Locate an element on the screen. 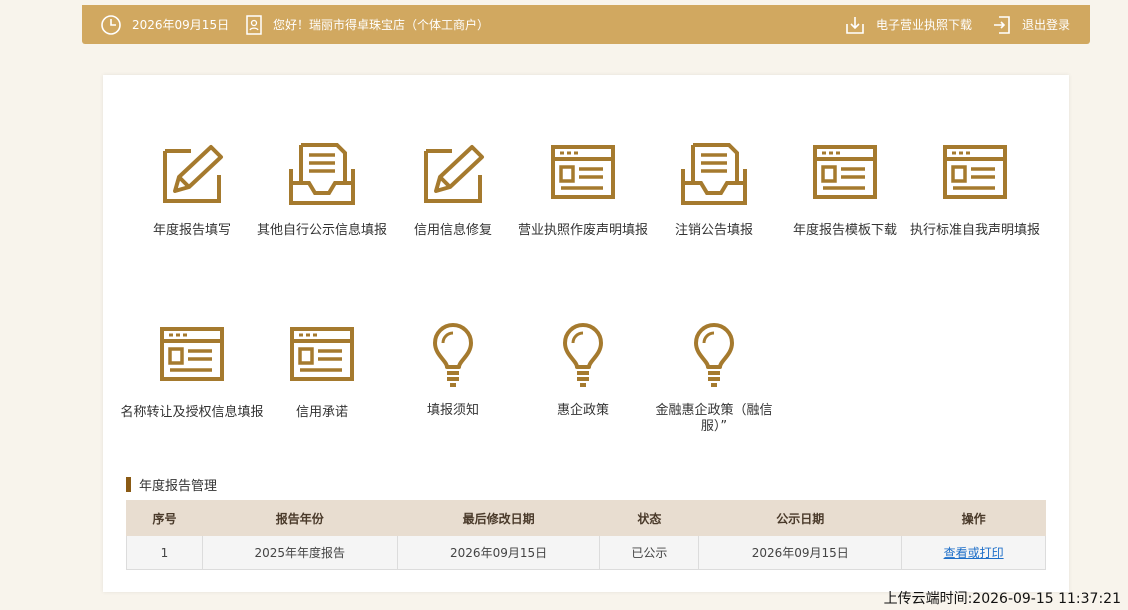 The height and width of the screenshot is (610, 1128). upload-timestamp: 上传云端时间:2026-09-15 11:37:21 is located at coordinates (1002, 599).